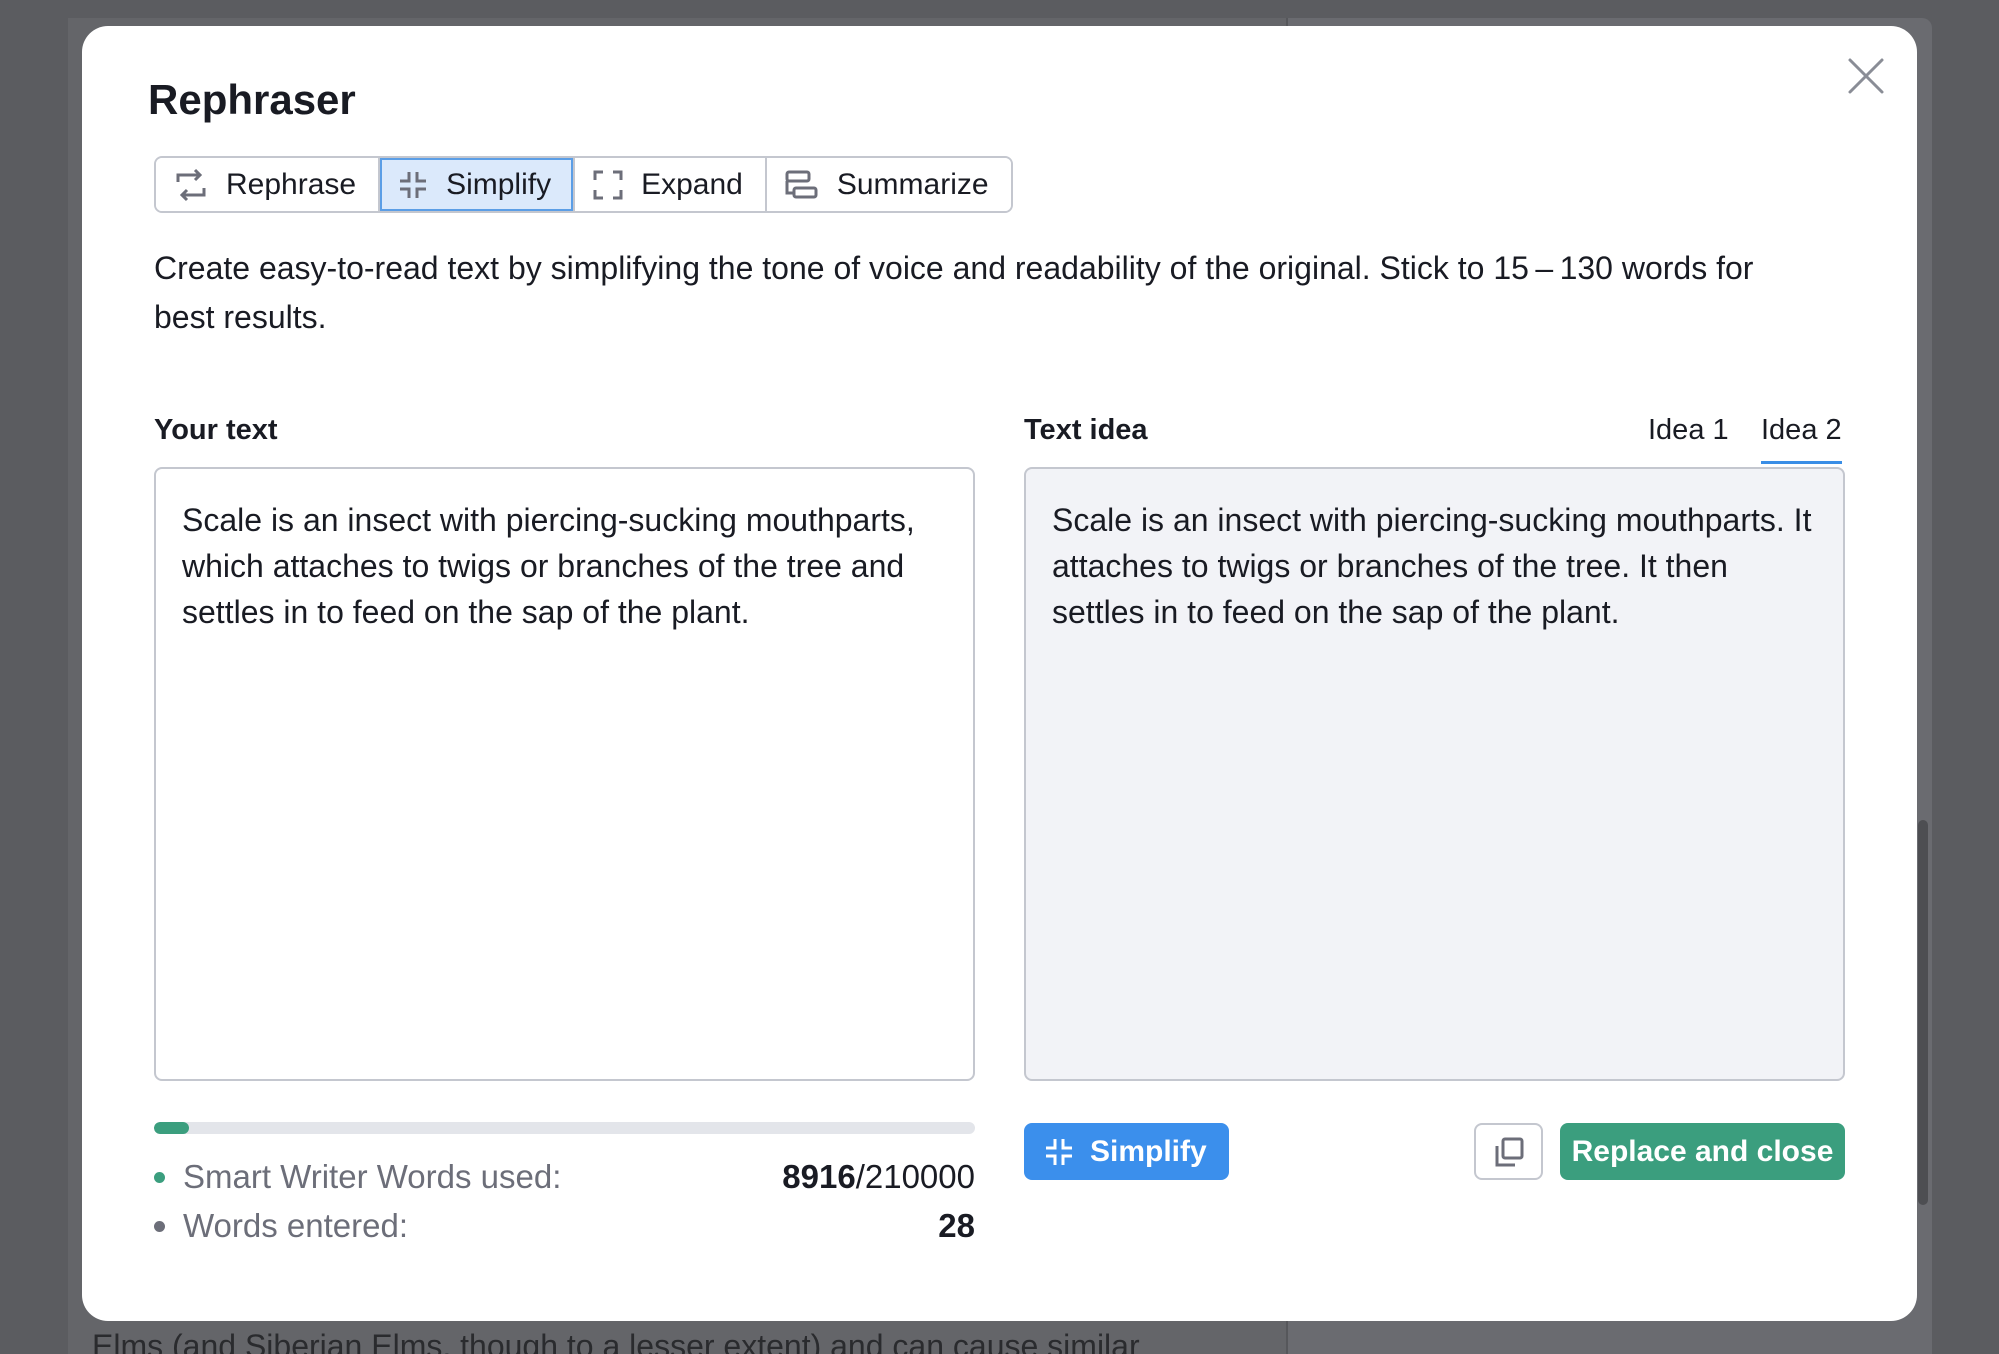 This screenshot has height=1354, width=1999. What do you see at coordinates (252, 99) in the screenshot?
I see `modal-title: Rephraser` at bounding box center [252, 99].